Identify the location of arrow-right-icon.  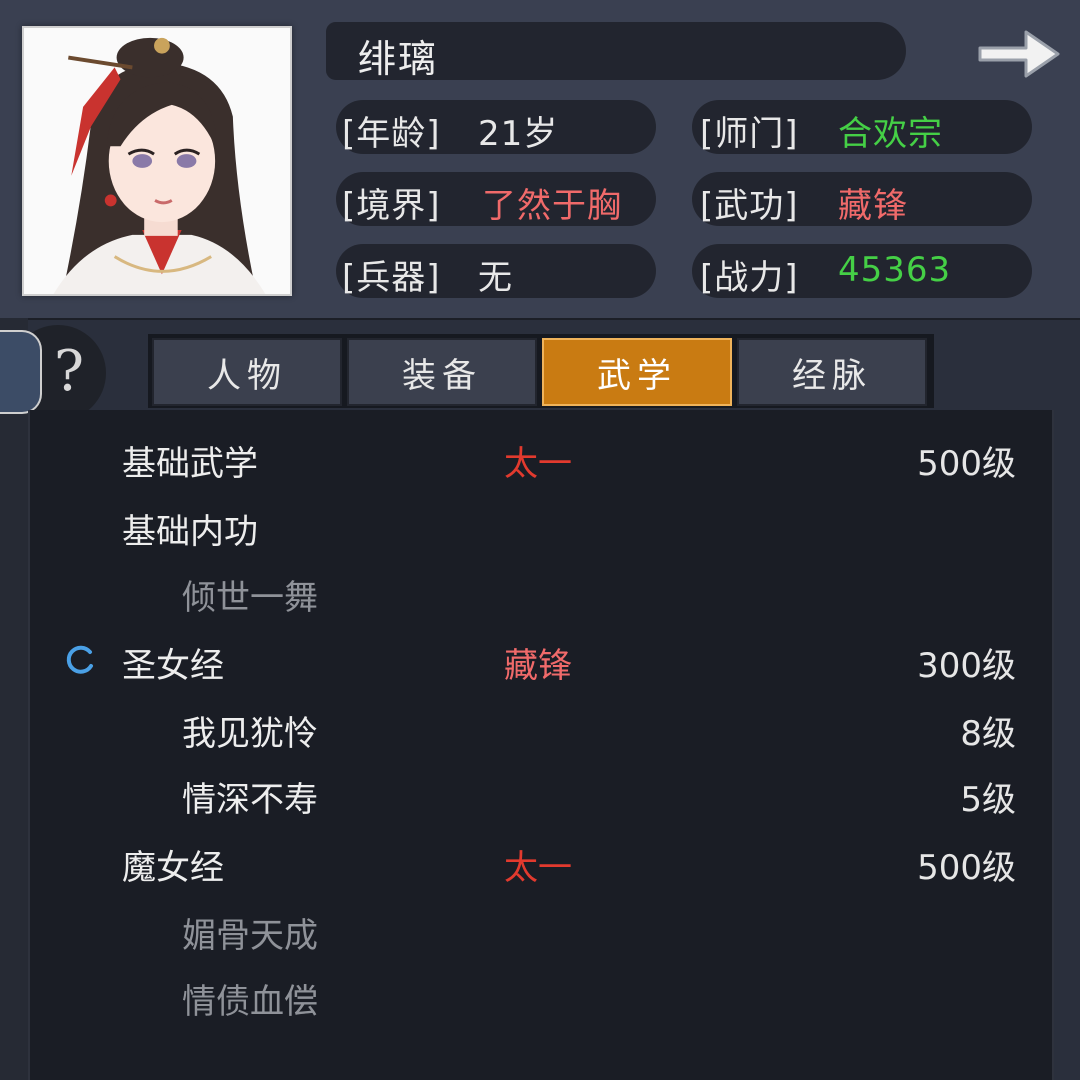
(1019, 54).